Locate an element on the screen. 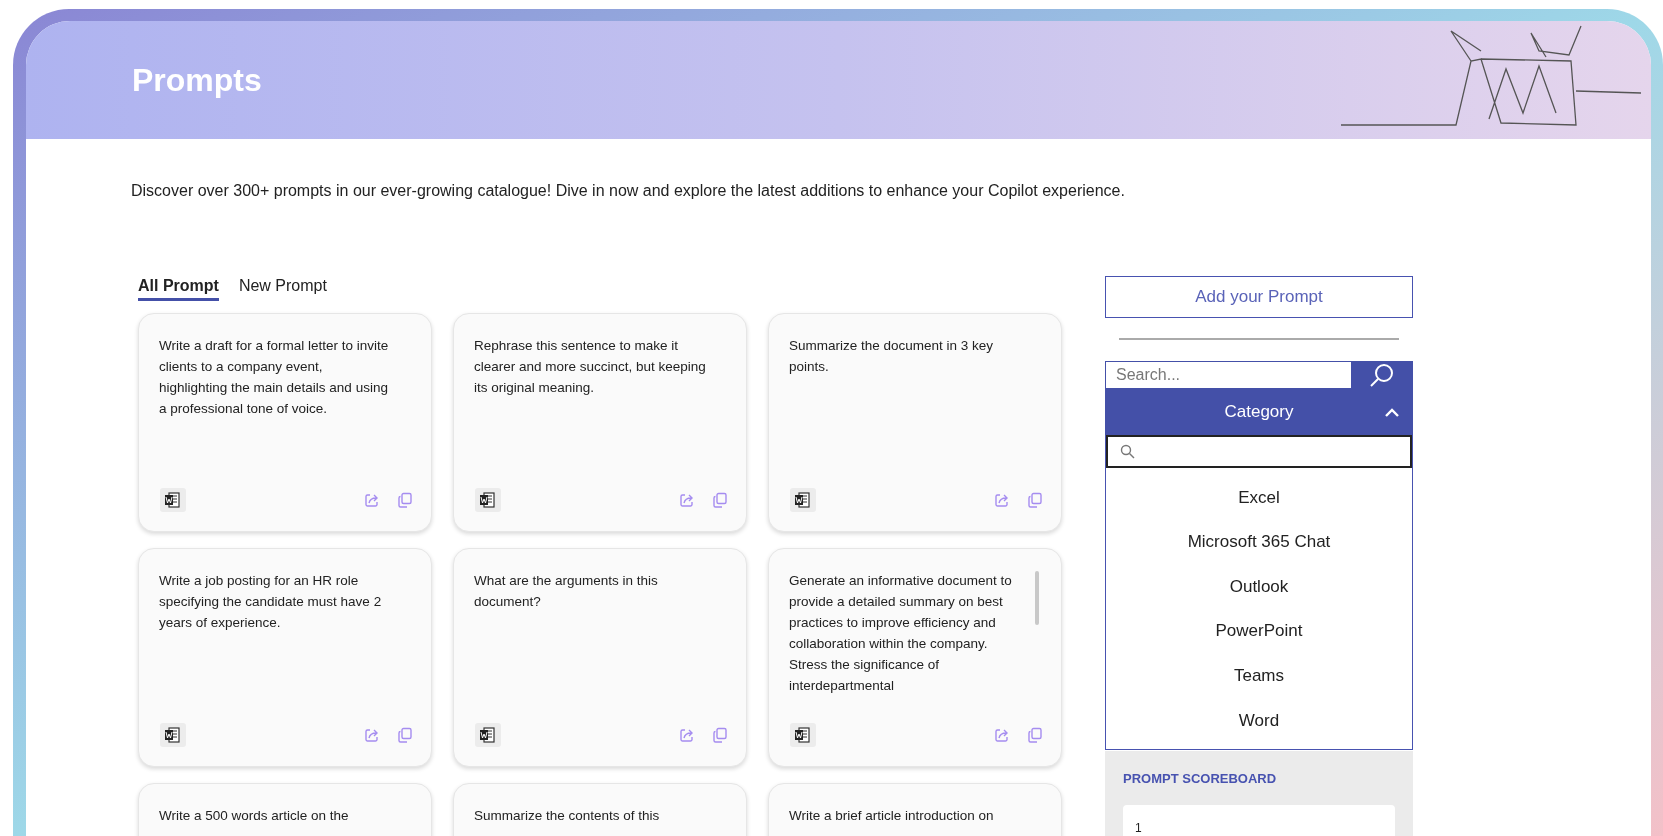 The image size is (1663, 836). tab: New Prompt is located at coordinates (282, 287).